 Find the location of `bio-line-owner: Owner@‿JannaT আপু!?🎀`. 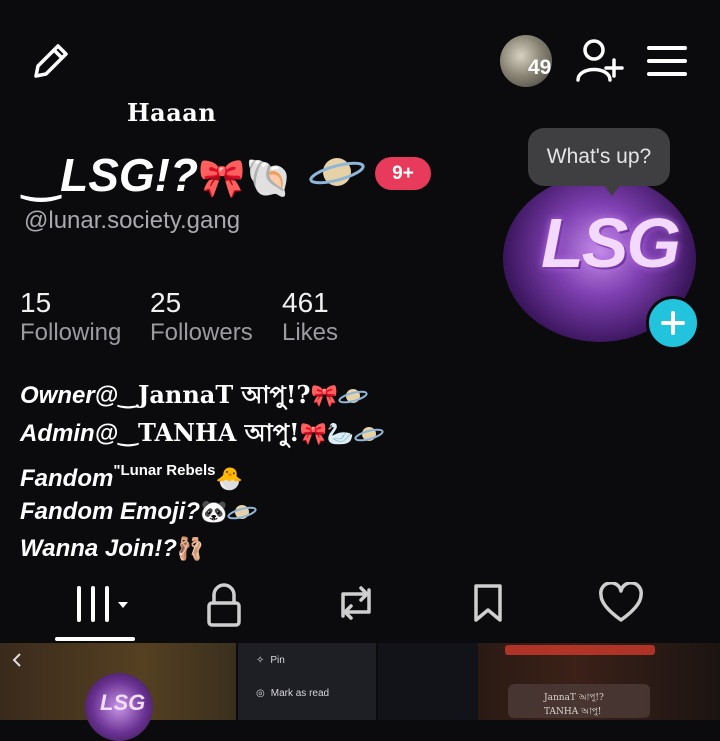

bio-line-owner: Owner@‿JannaT আপু!?🎀 is located at coordinates (202, 397).